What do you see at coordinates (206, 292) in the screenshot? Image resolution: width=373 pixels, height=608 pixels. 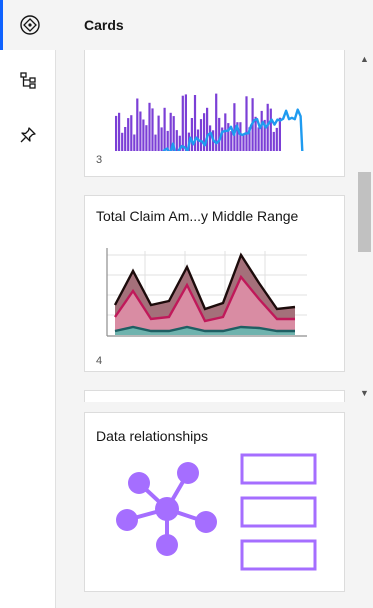 I see `stacked-area-chart-thumbnail` at bounding box center [206, 292].